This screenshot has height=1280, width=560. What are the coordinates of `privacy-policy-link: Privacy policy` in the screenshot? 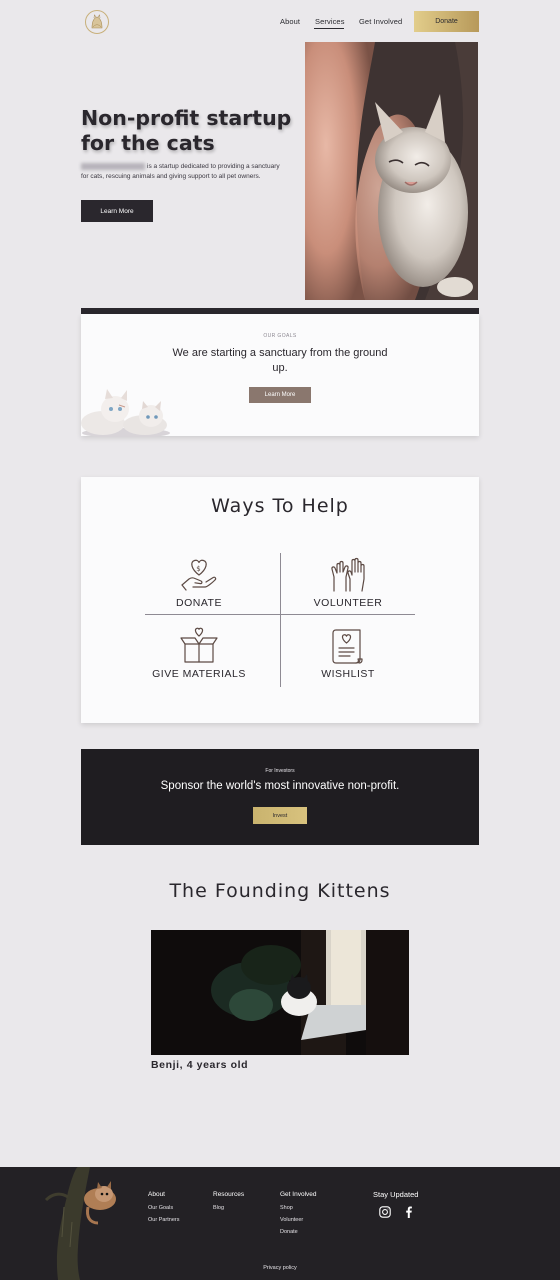 It's located at (280, 1268).